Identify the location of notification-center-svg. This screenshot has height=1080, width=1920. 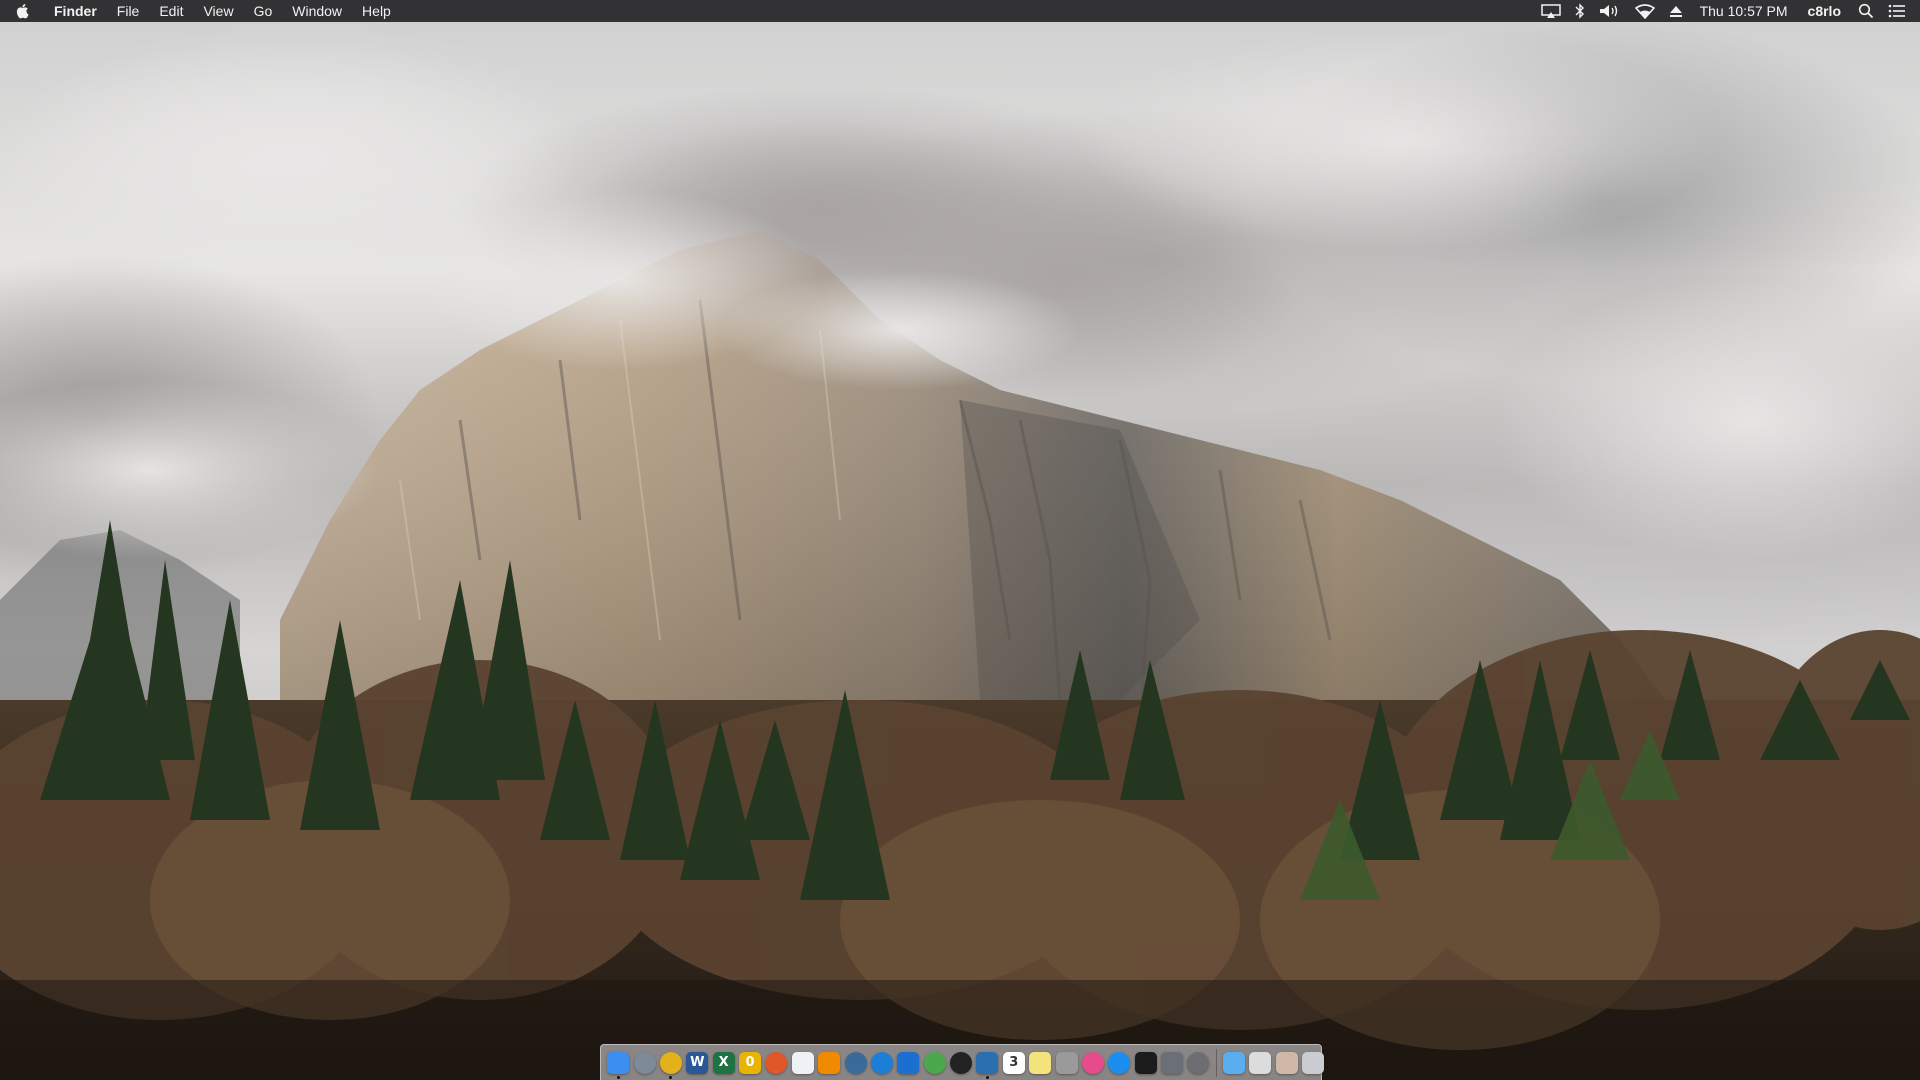
(1896, 11).